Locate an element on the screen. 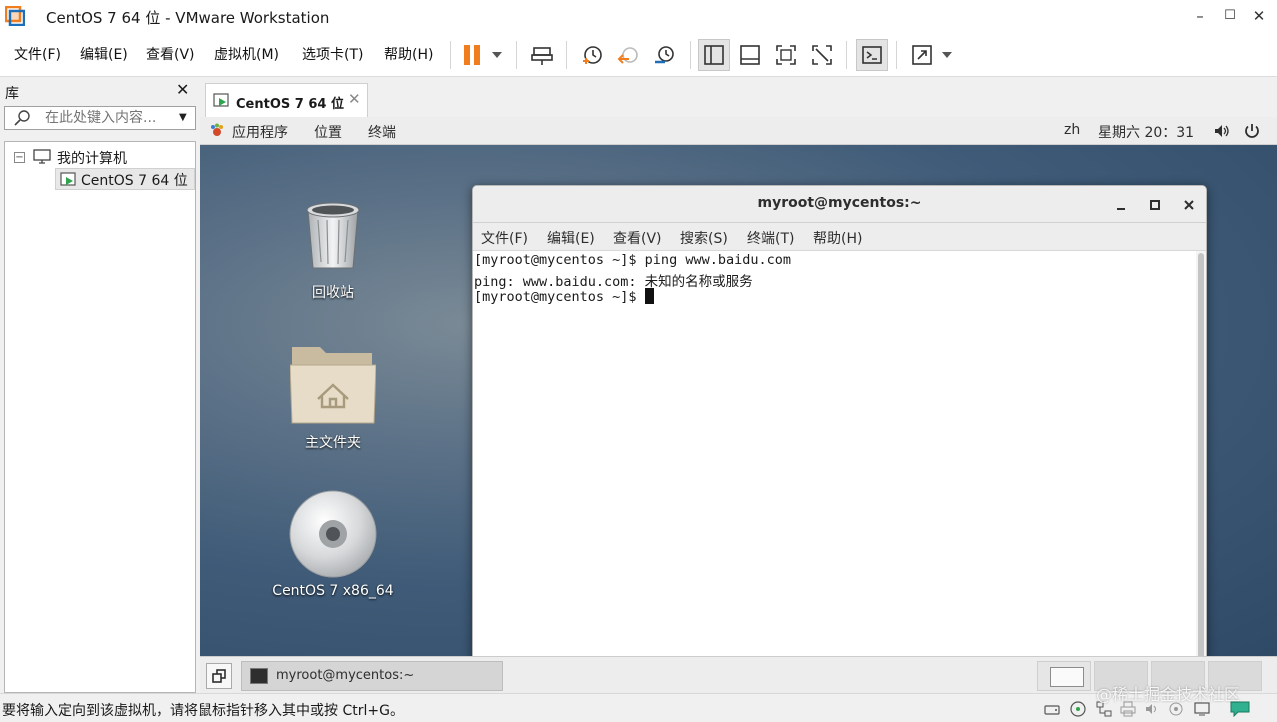 This screenshot has height=722, width=1277. menu-edit: 编辑(E) is located at coordinates (104, 54).